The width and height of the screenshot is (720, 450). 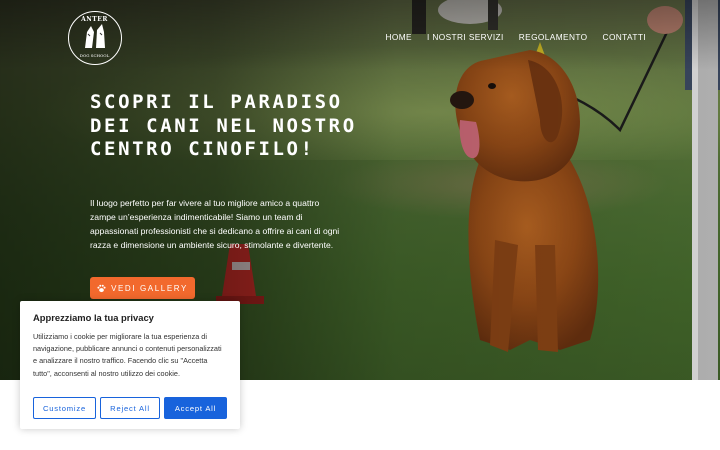 What do you see at coordinates (64, 408) in the screenshot?
I see `cookie-customize-button: Customize` at bounding box center [64, 408].